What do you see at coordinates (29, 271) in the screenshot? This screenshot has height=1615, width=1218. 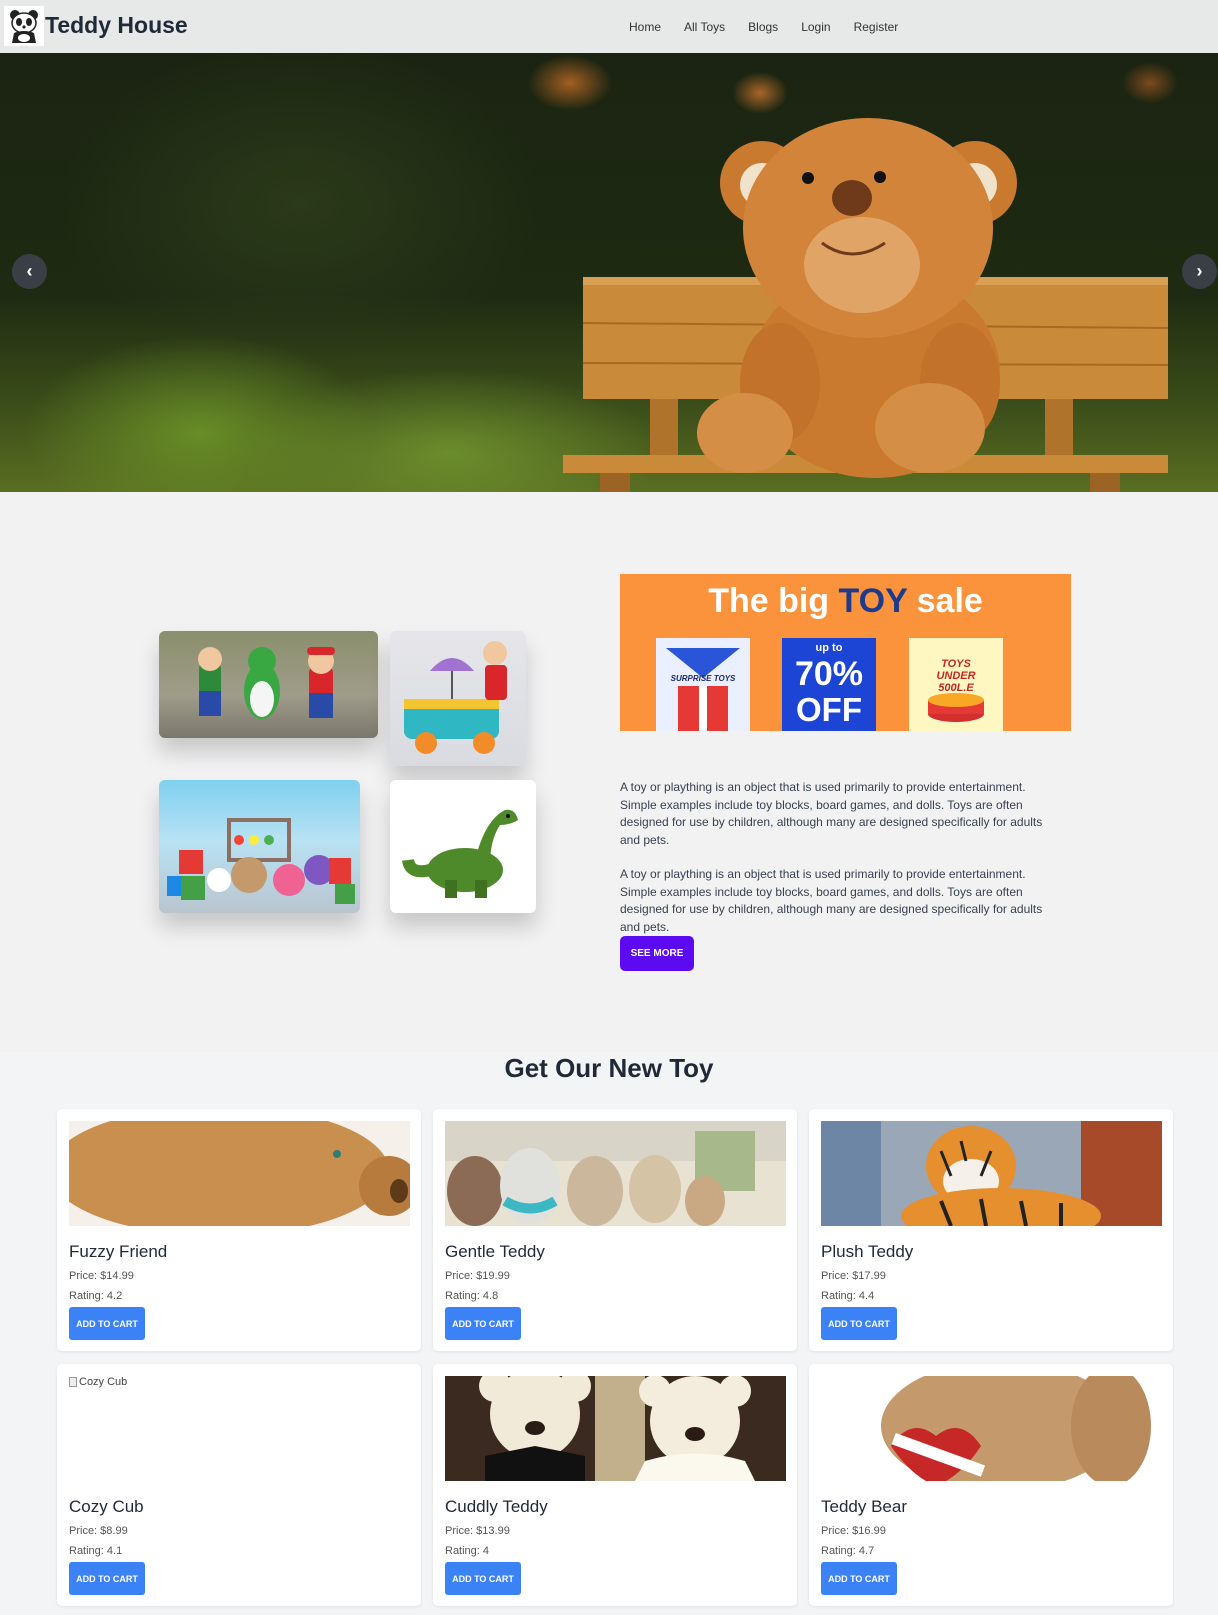 I see `carousel-prev-button: ‹` at bounding box center [29, 271].